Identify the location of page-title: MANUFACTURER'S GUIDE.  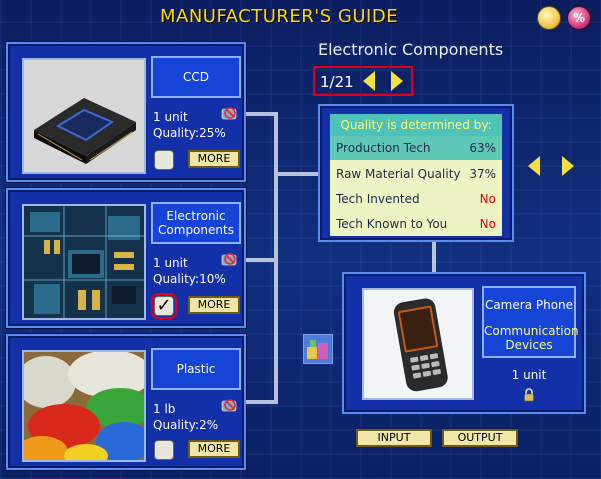
(279, 16).